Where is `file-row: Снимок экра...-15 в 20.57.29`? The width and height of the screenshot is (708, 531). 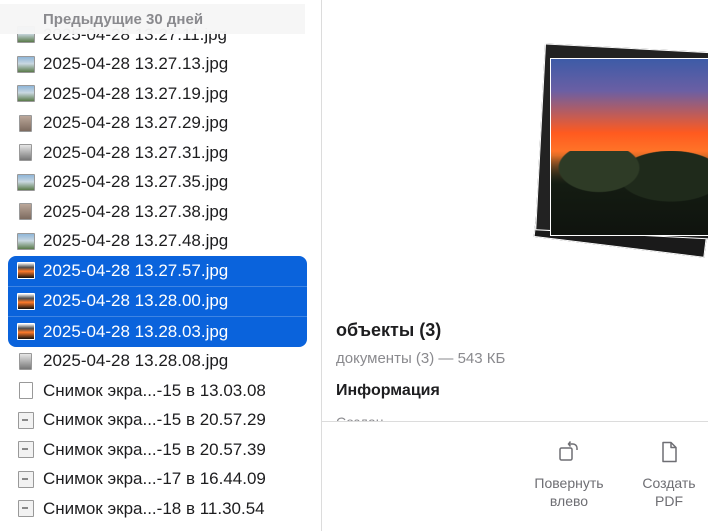
file-row: Снимок экра...-15 в 20.57.29 is located at coordinates (160, 421).